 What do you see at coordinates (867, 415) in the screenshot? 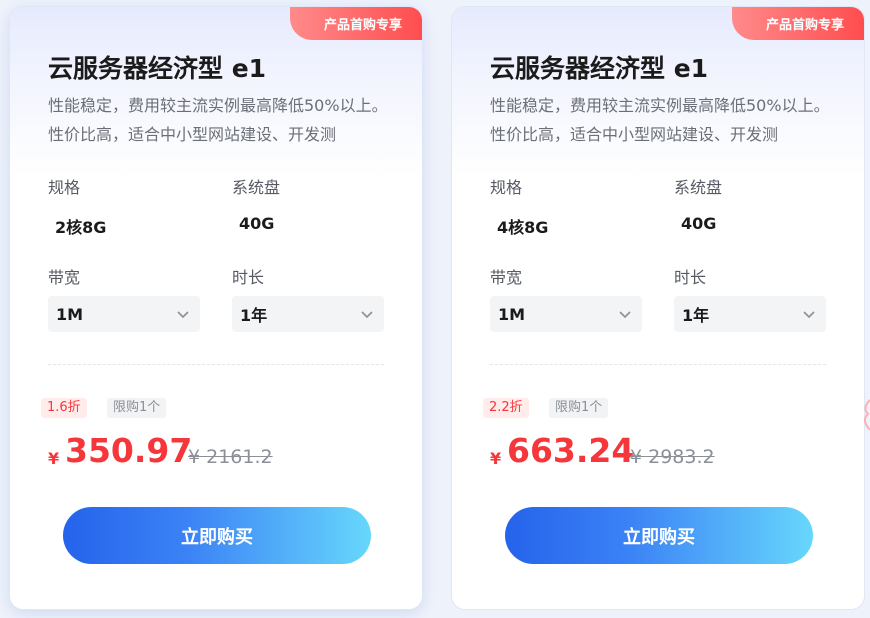
I see `decorative-sparkle-icon` at bounding box center [867, 415].